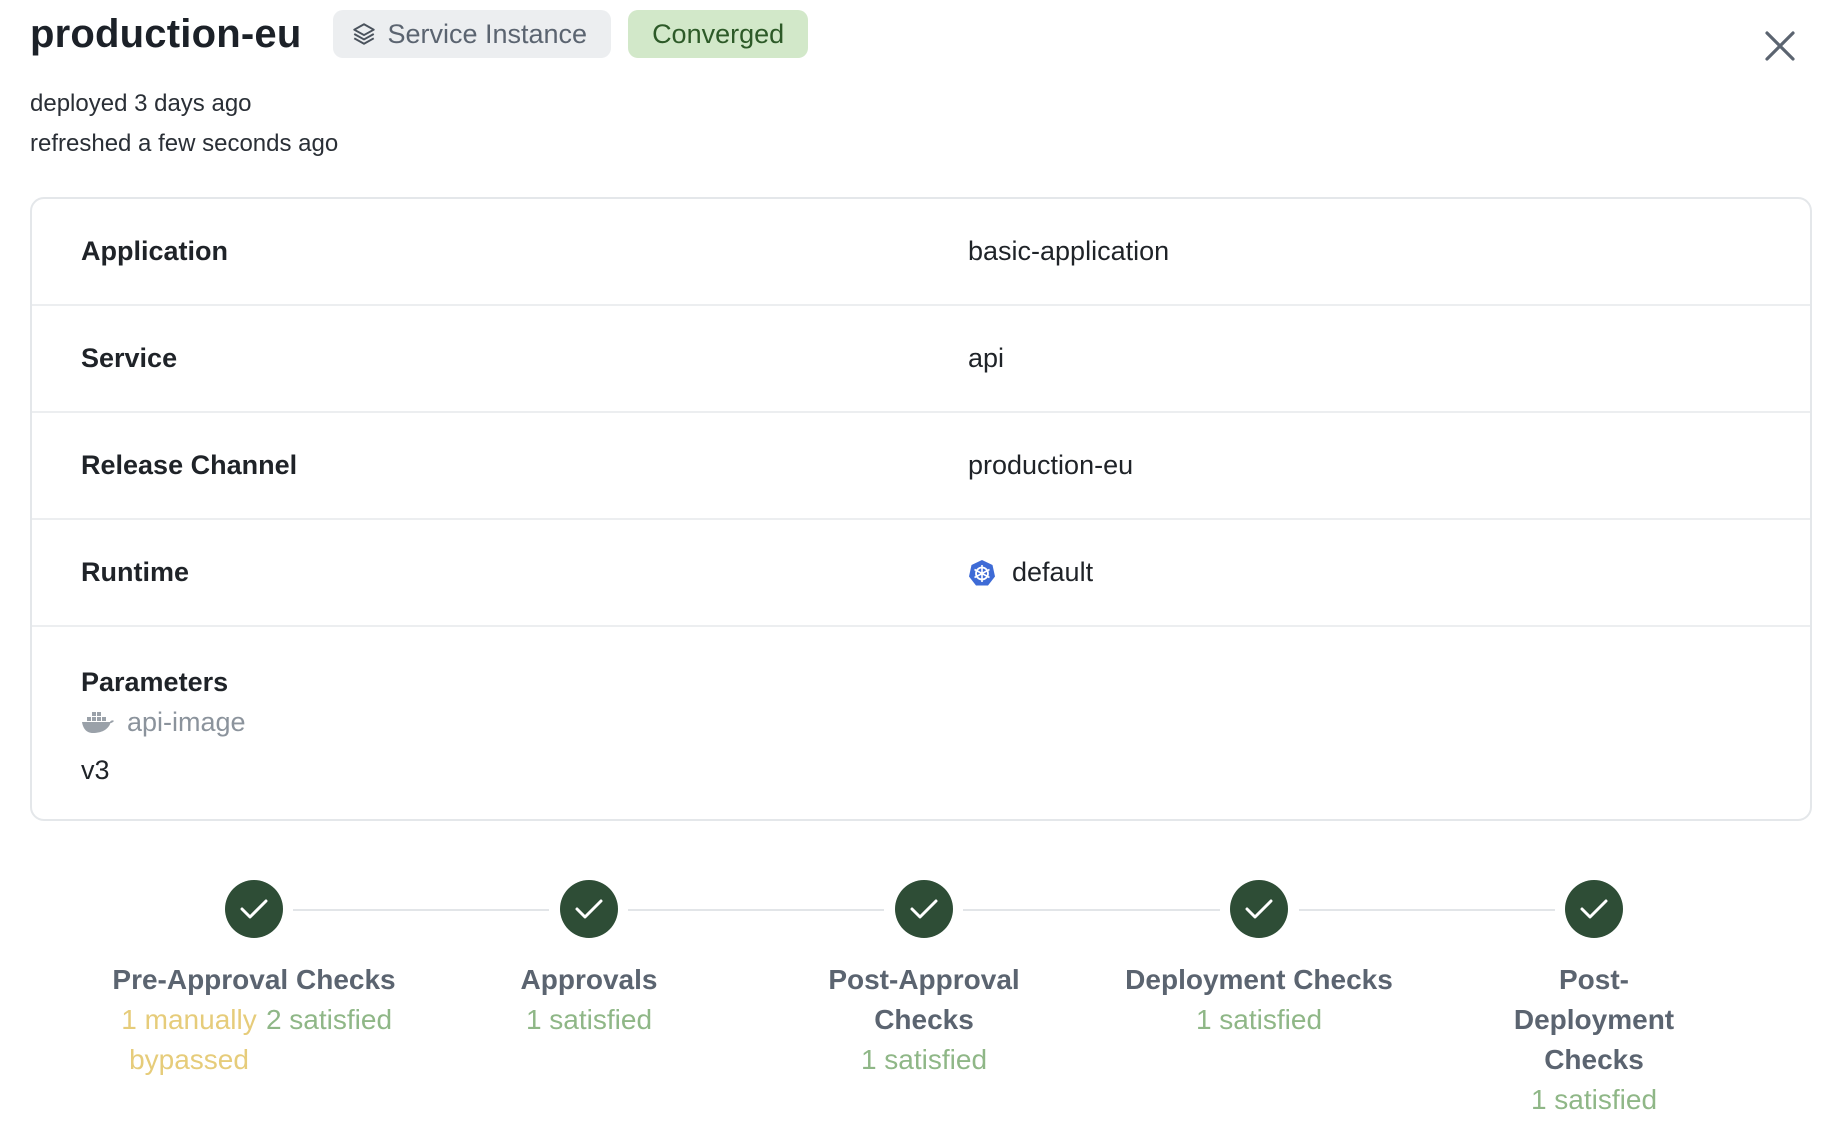  I want to click on kubernetes-icon, so click(982, 572).